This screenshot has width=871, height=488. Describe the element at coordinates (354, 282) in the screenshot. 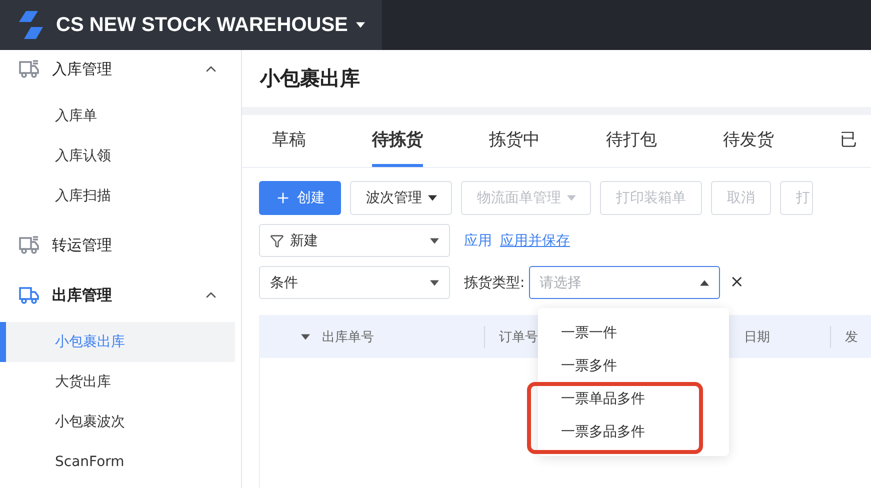

I see `condition-select: 条件` at that location.